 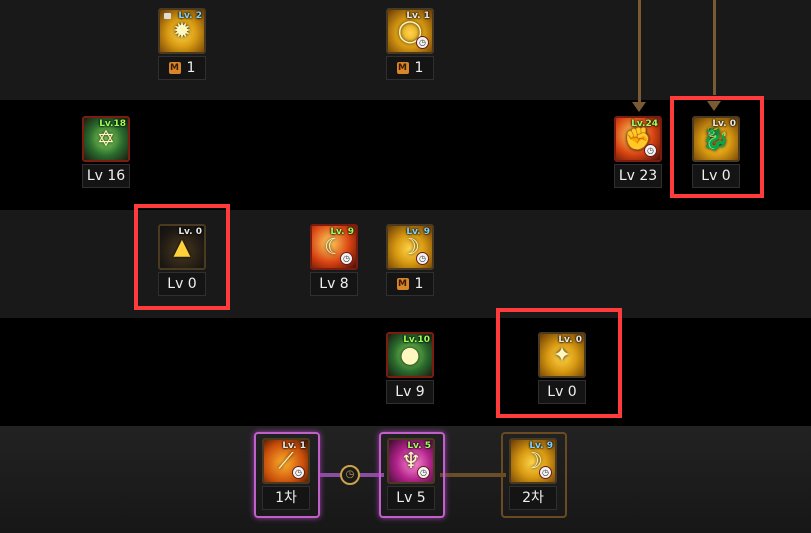 I want to click on skill-glyph: ●, so click(x=410, y=355).